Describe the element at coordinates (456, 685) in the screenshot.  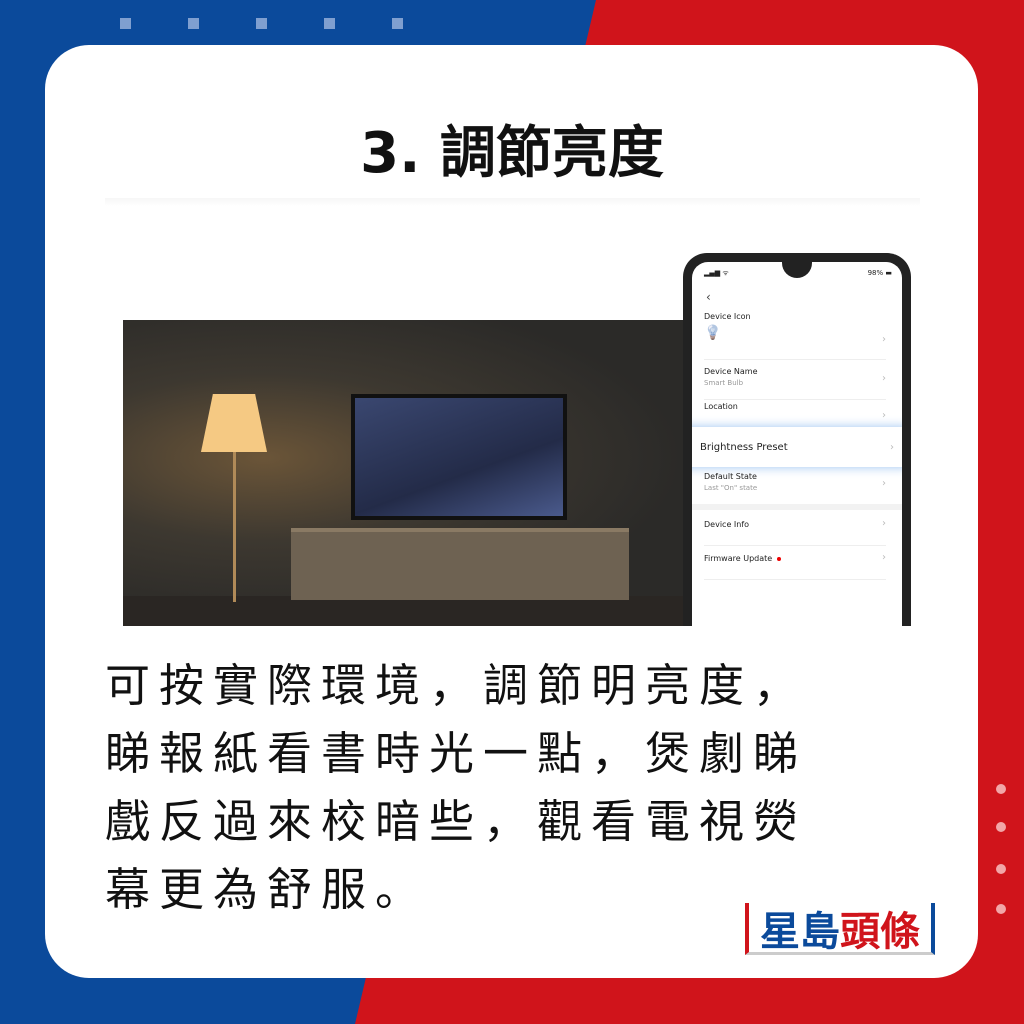
I see `body-line: 可按實際環境，調節明亮度，` at that location.